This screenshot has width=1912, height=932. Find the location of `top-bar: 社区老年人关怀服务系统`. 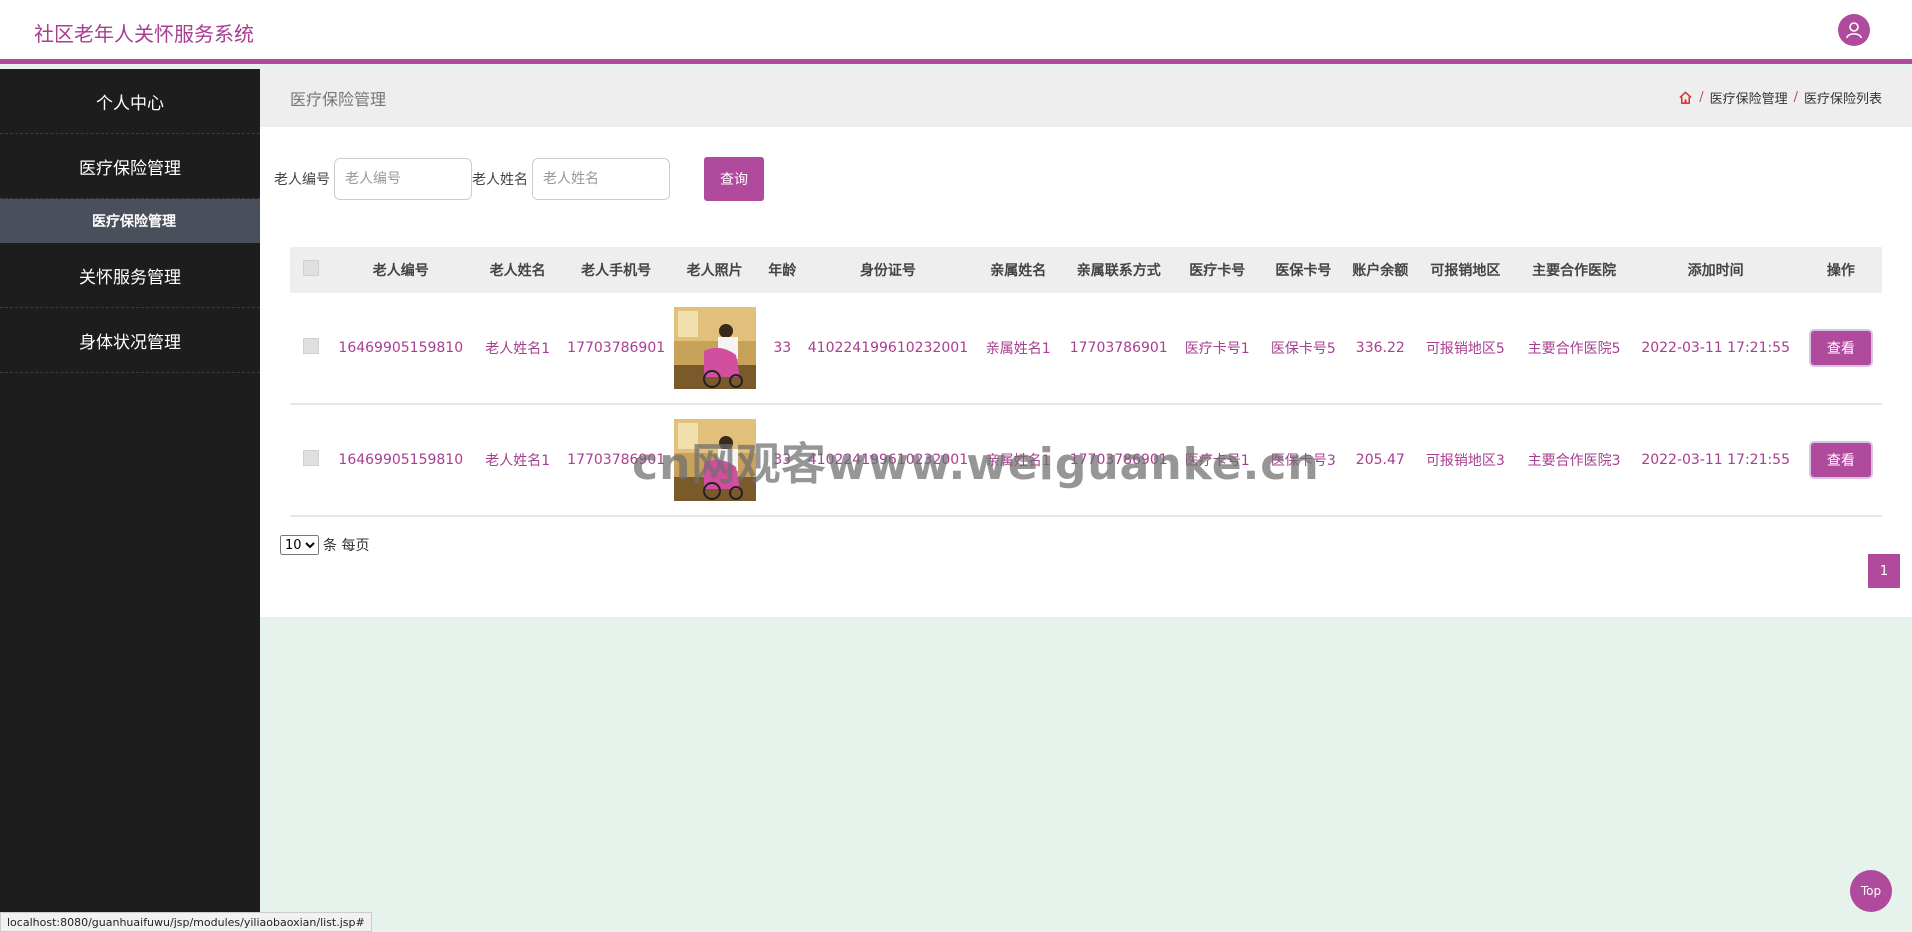

top-bar: 社区老年人关怀服务系统 is located at coordinates (956, 32).